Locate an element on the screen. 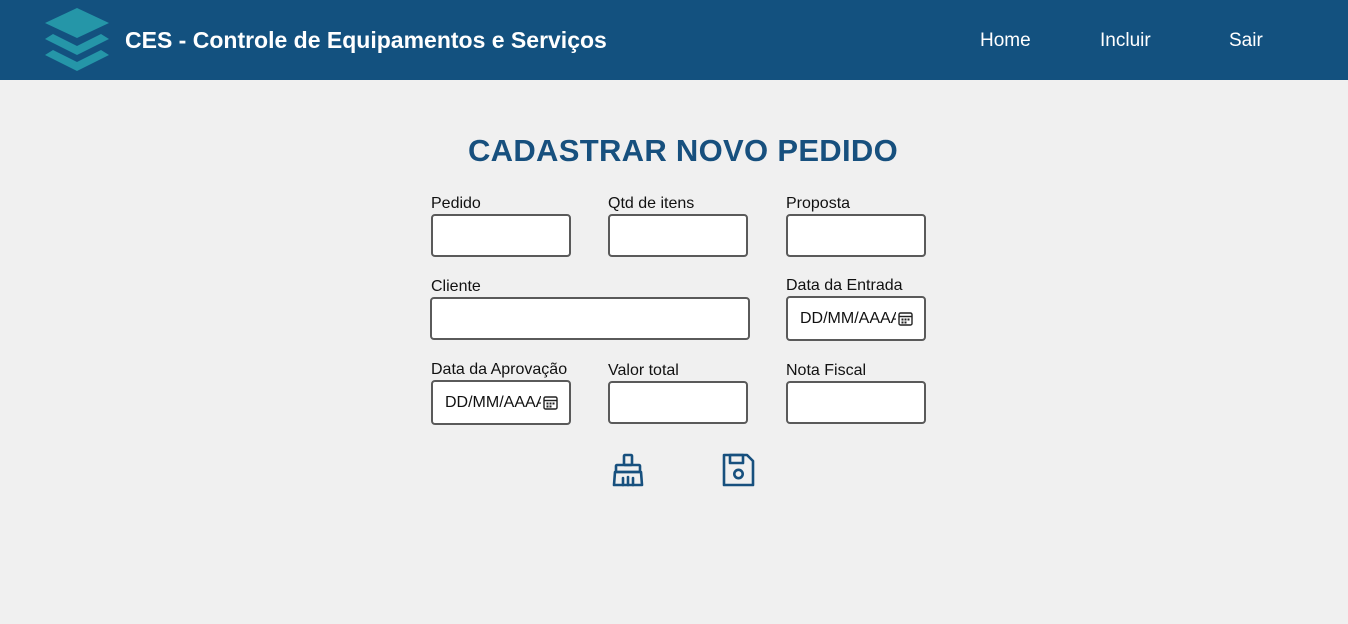 The width and height of the screenshot is (1348, 624). page-title: CADASTRAR NOVO PEDIDO is located at coordinates (683, 150).